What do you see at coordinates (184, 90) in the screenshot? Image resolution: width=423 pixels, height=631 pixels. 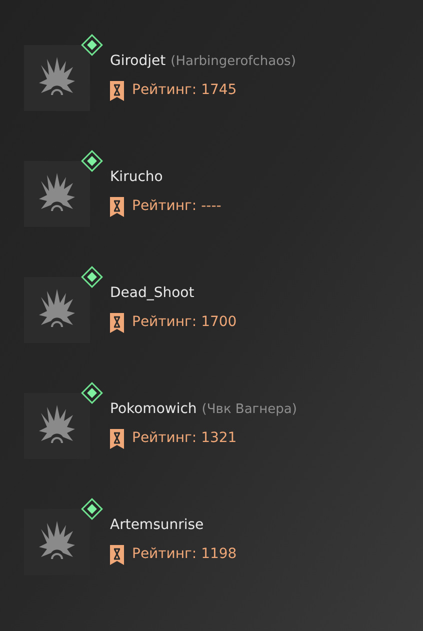 I see `rating-text: Рейтинг: 1745` at bounding box center [184, 90].